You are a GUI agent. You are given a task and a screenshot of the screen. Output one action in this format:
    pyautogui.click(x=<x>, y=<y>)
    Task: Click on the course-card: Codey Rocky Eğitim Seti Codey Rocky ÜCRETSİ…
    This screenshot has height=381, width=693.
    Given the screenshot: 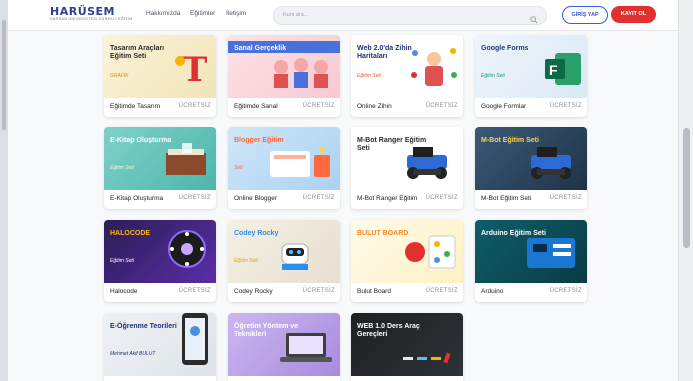 What is the action you would take?
    pyautogui.click(x=284, y=261)
    